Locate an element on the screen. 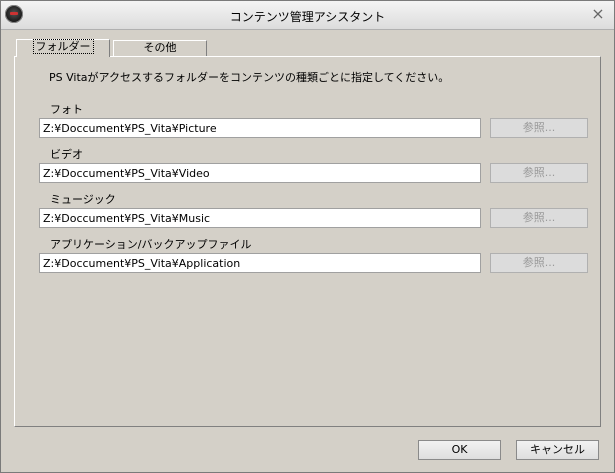  description-text: PS Vitaがアクセスするフォルダーをコンテンツの種類ごとに指定してください。 is located at coordinates (249, 77).